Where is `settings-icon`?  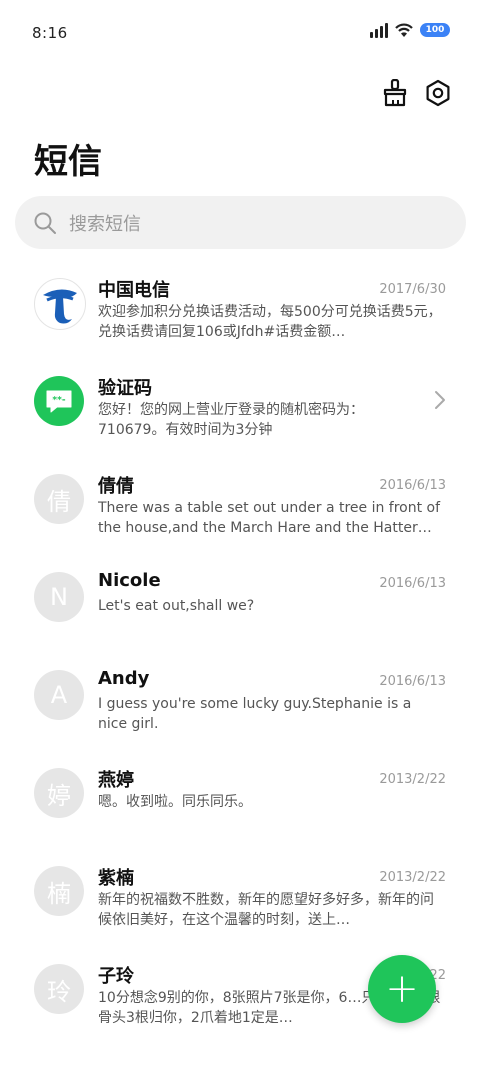 settings-icon is located at coordinates (438, 93).